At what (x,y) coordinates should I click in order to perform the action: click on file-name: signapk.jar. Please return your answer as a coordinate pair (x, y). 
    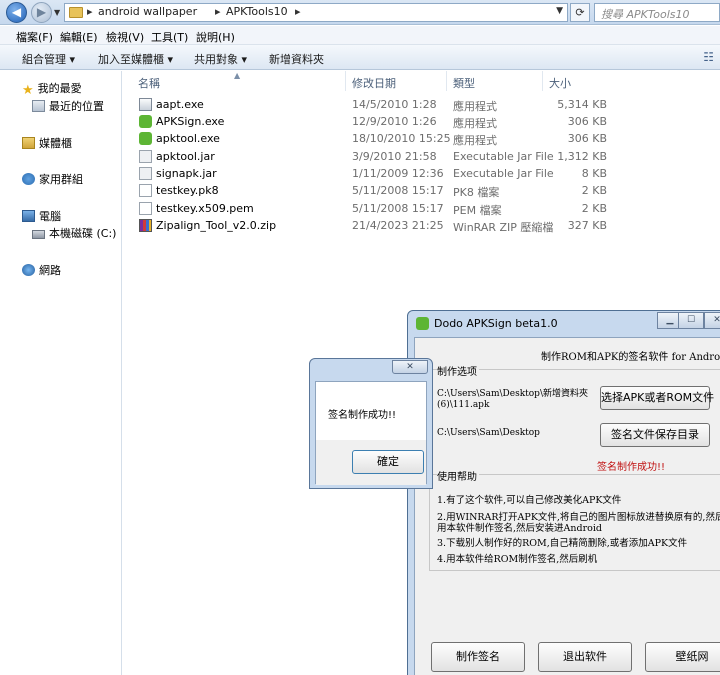
    Looking at the image, I should click on (186, 173).